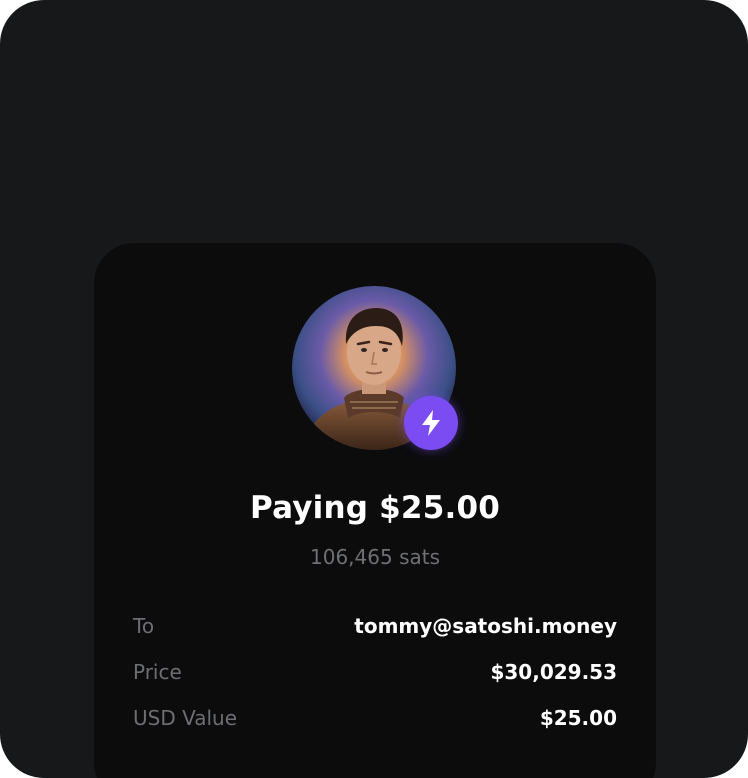  What do you see at coordinates (375, 508) in the screenshot?
I see `payment-title: Paying $25.00` at bounding box center [375, 508].